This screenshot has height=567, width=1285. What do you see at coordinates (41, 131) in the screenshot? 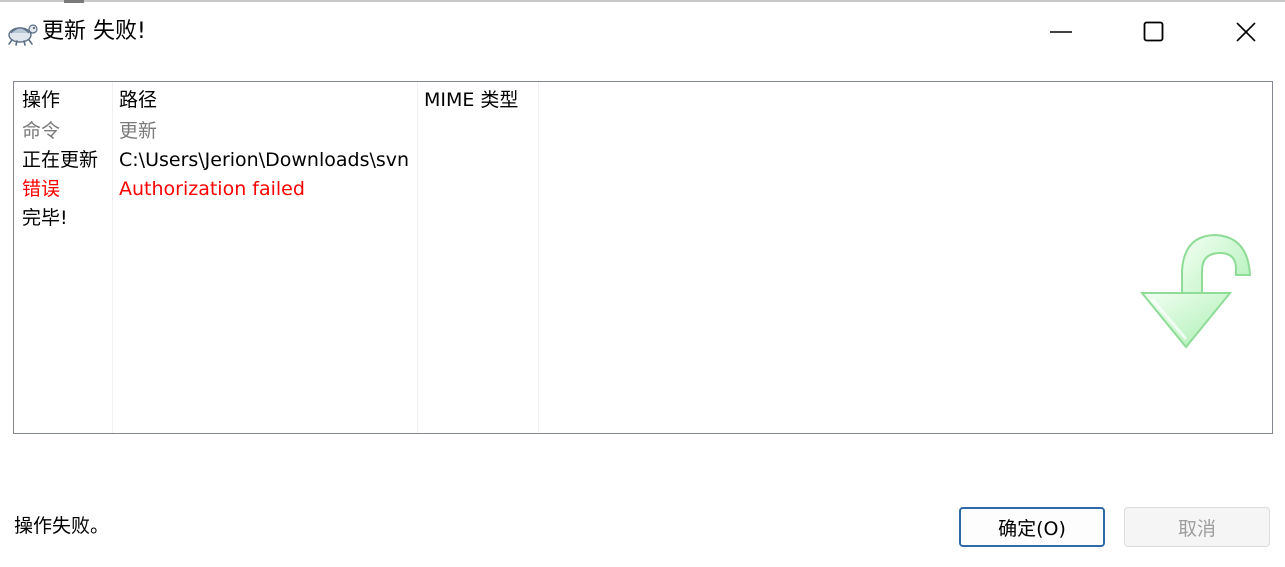
I see `row-action-command: 命令` at bounding box center [41, 131].